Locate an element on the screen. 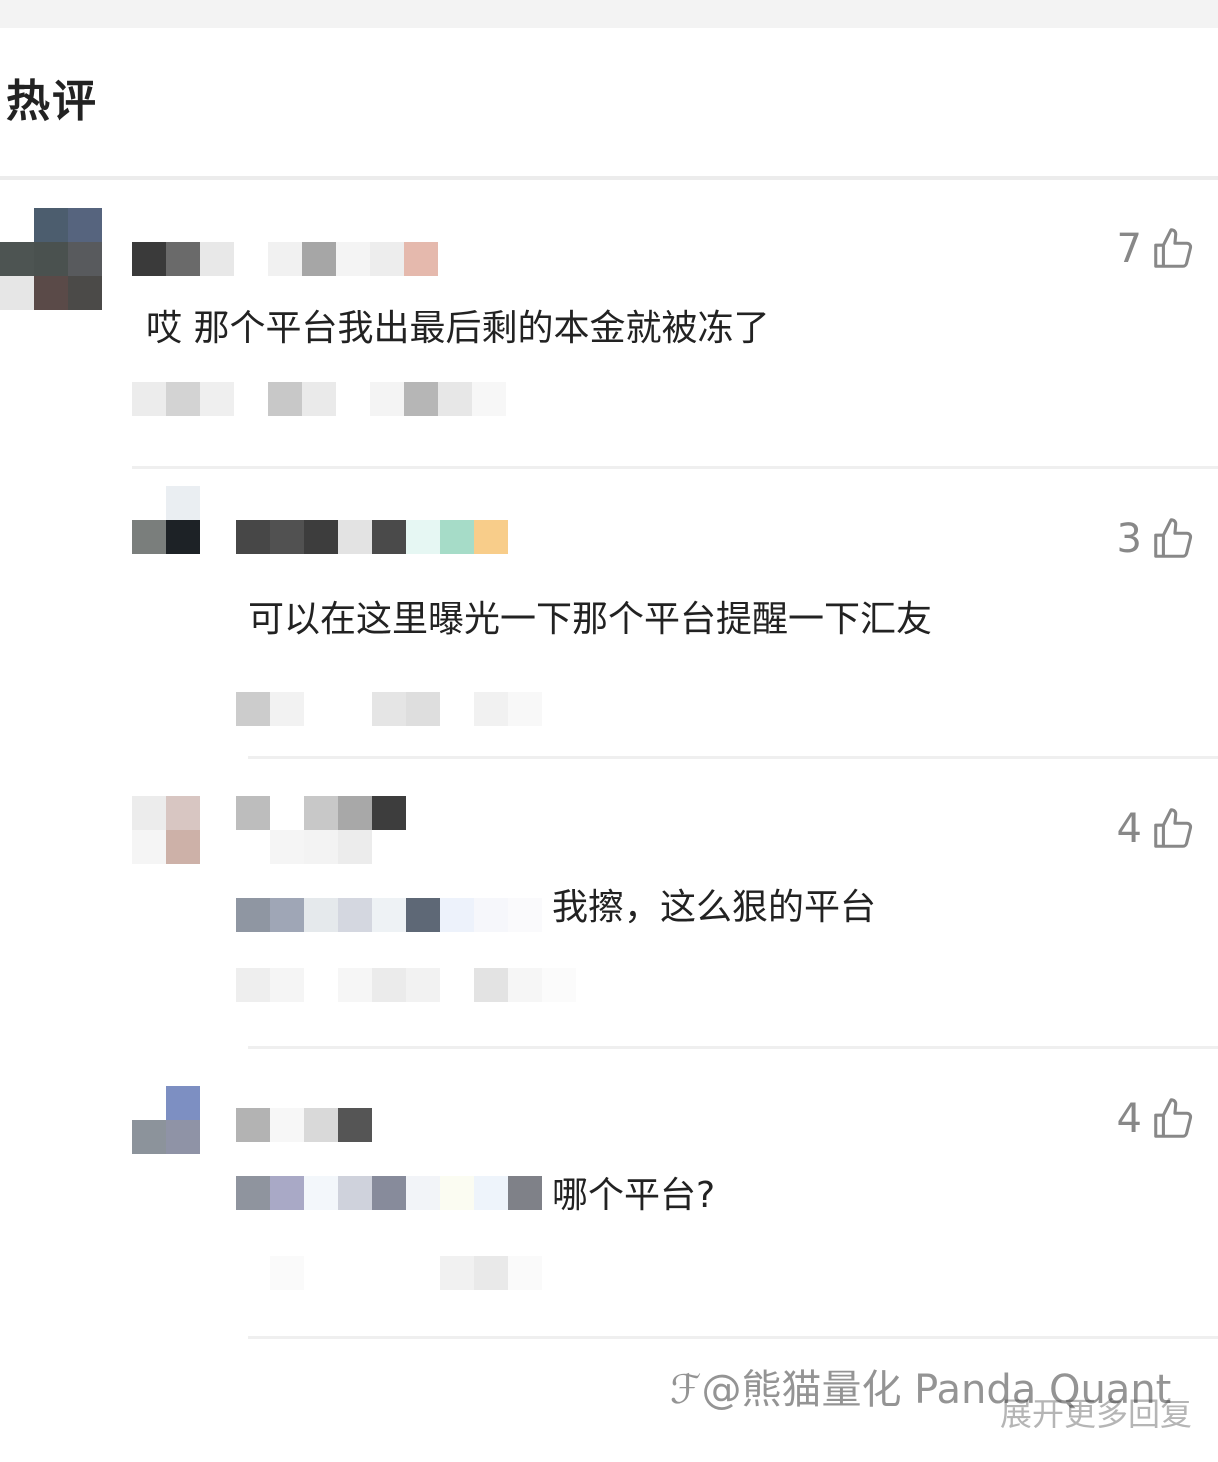  comment-text: 我擦，这么狠的平台 is located at coordinates (714, 907).